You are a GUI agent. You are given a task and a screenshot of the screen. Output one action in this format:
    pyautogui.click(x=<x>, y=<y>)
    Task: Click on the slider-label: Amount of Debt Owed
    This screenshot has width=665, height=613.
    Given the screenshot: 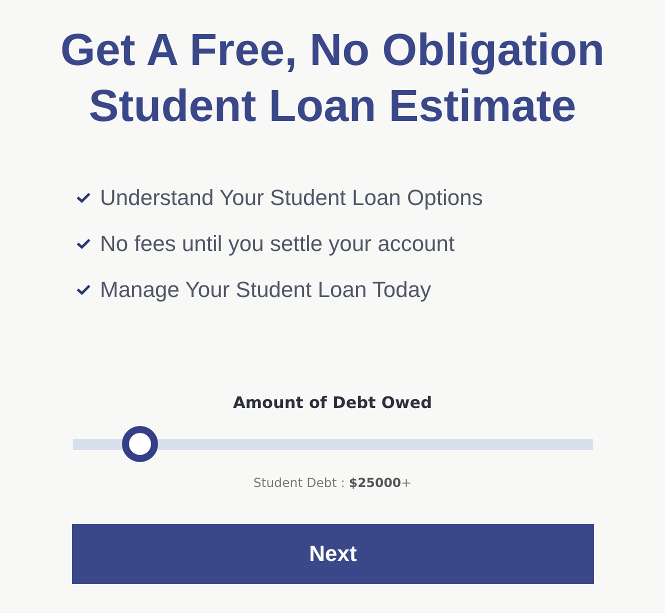 What is the action you would take?
    pyautogui.click(x=332, y=402)
    